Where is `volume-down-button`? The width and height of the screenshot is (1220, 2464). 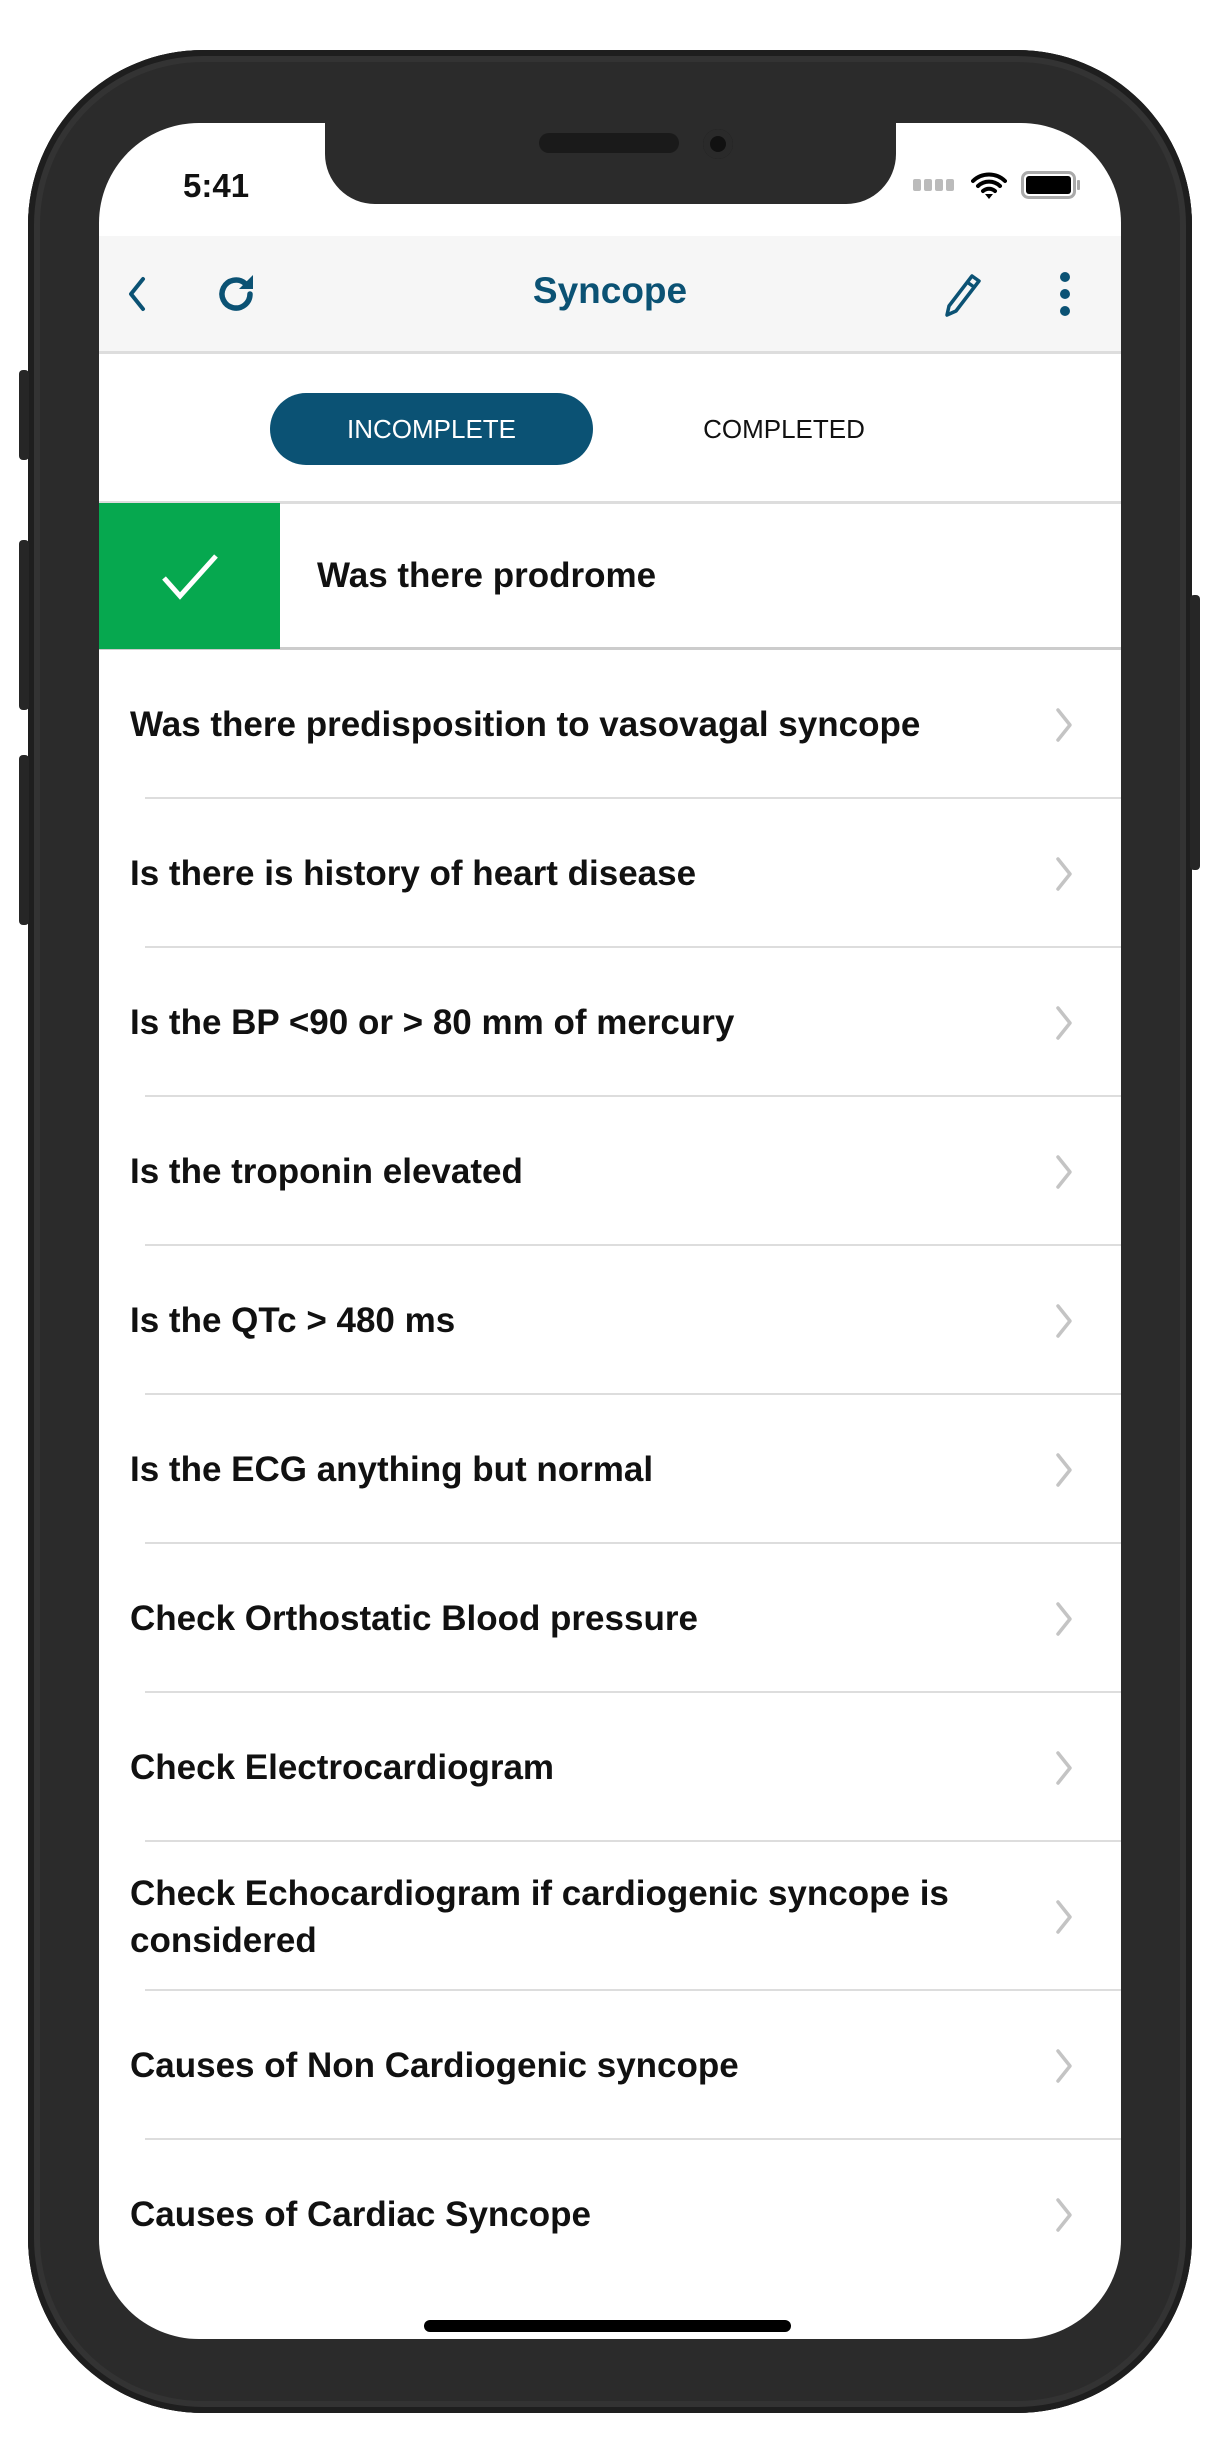
volume-down-button is located at coordinates (24, 840).